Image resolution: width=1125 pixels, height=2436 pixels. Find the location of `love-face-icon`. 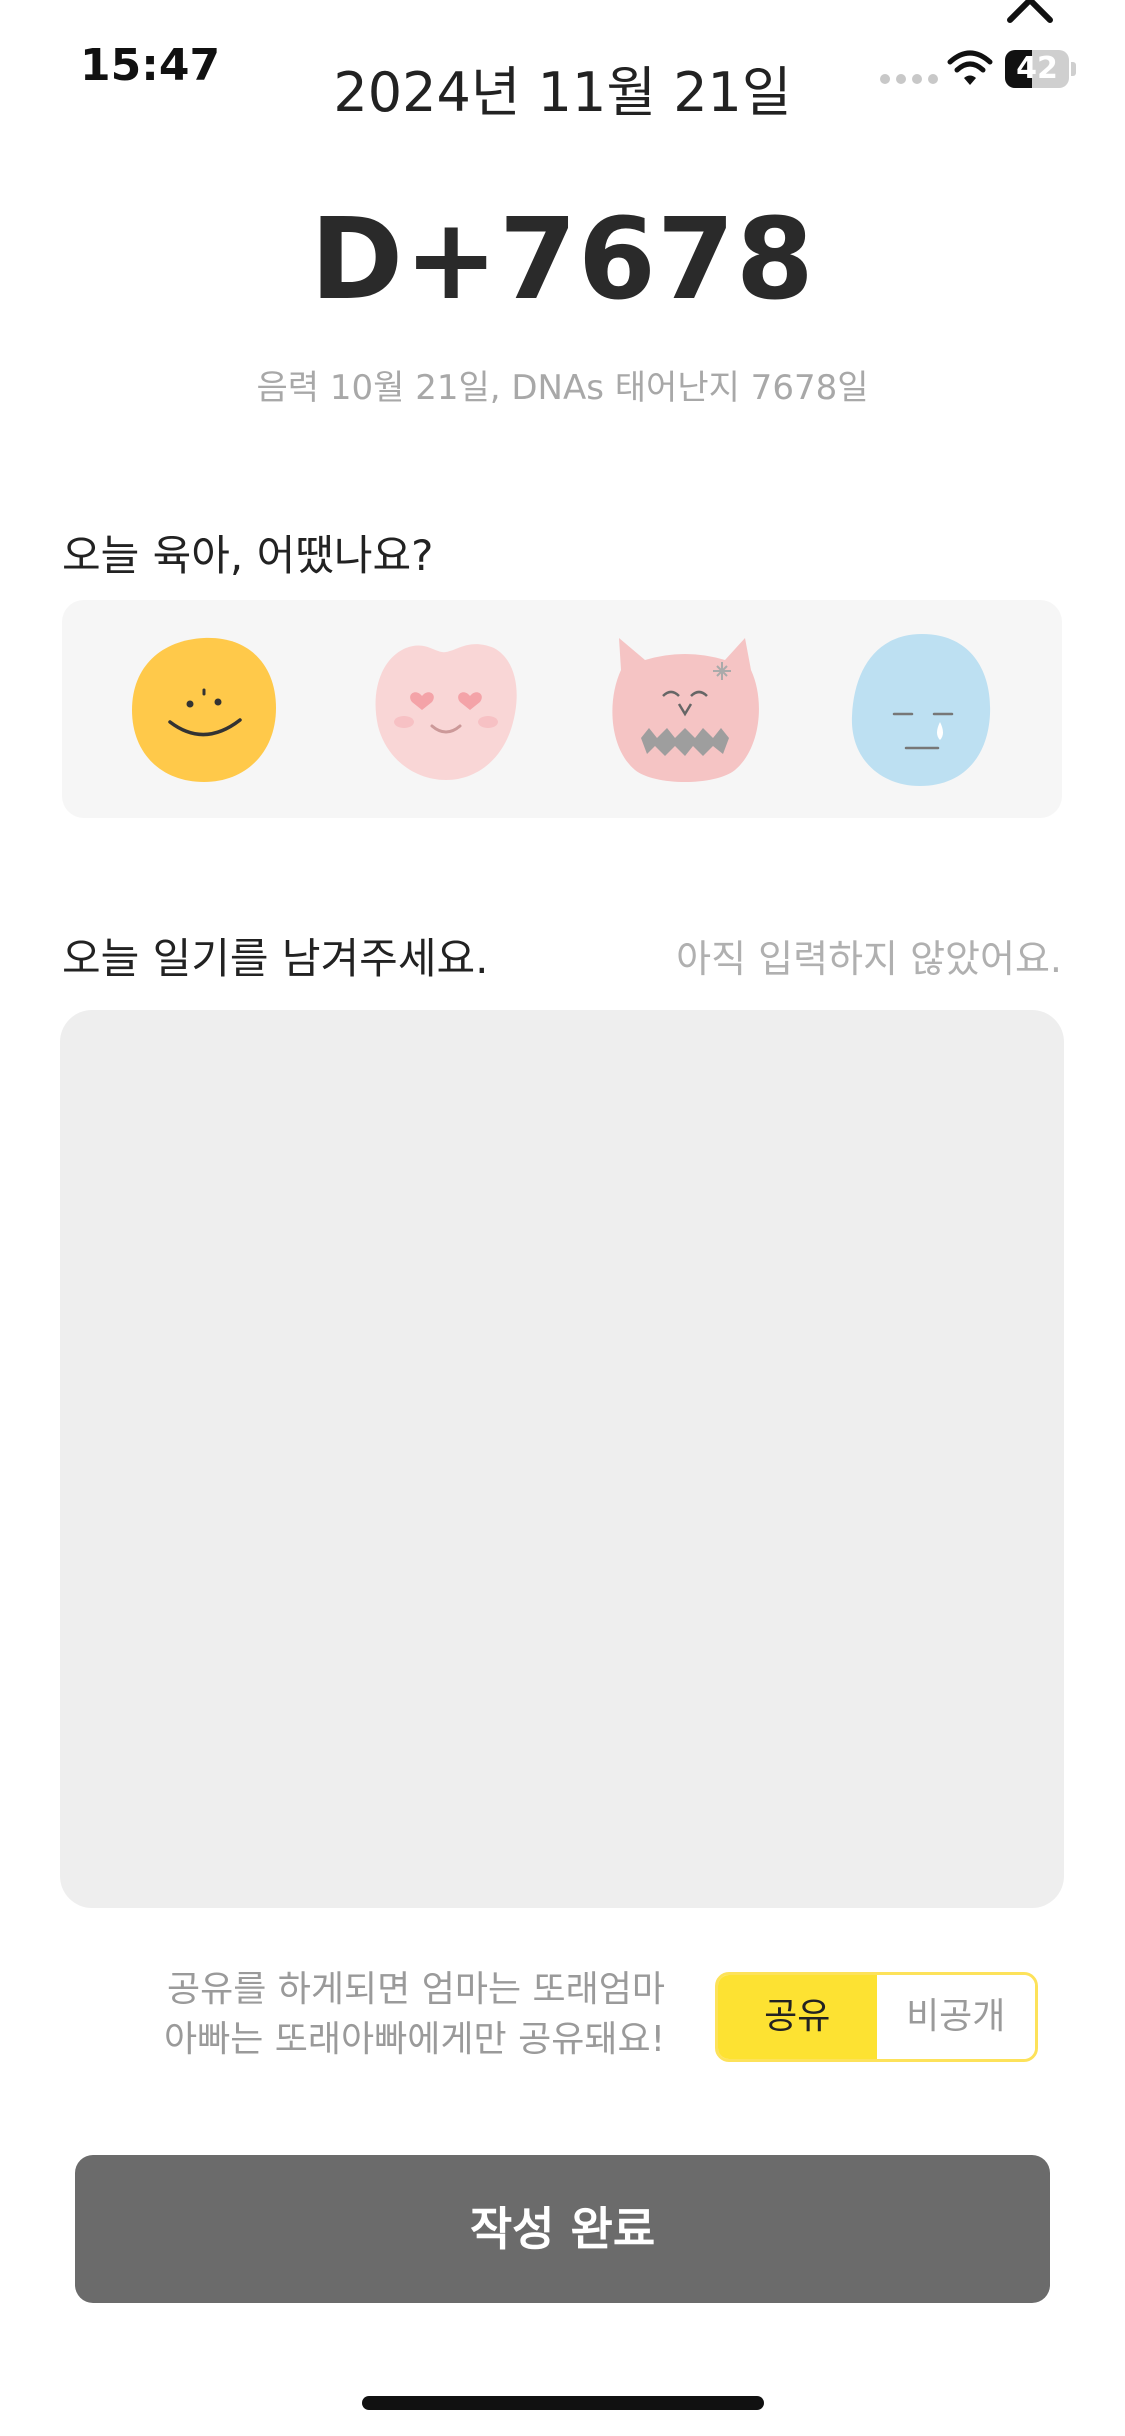

love-face-icon is located at coordinates (446, 712).